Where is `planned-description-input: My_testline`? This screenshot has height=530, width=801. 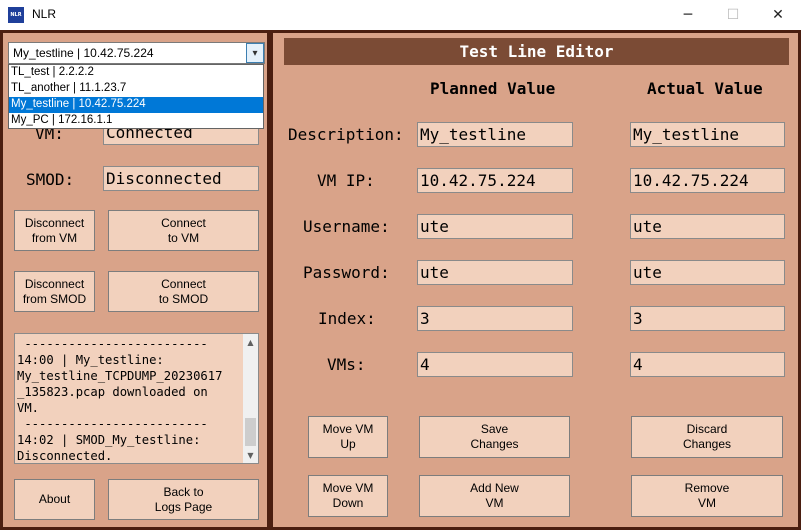
planned-description-input: My_testline is located at coordinates (495, 134).